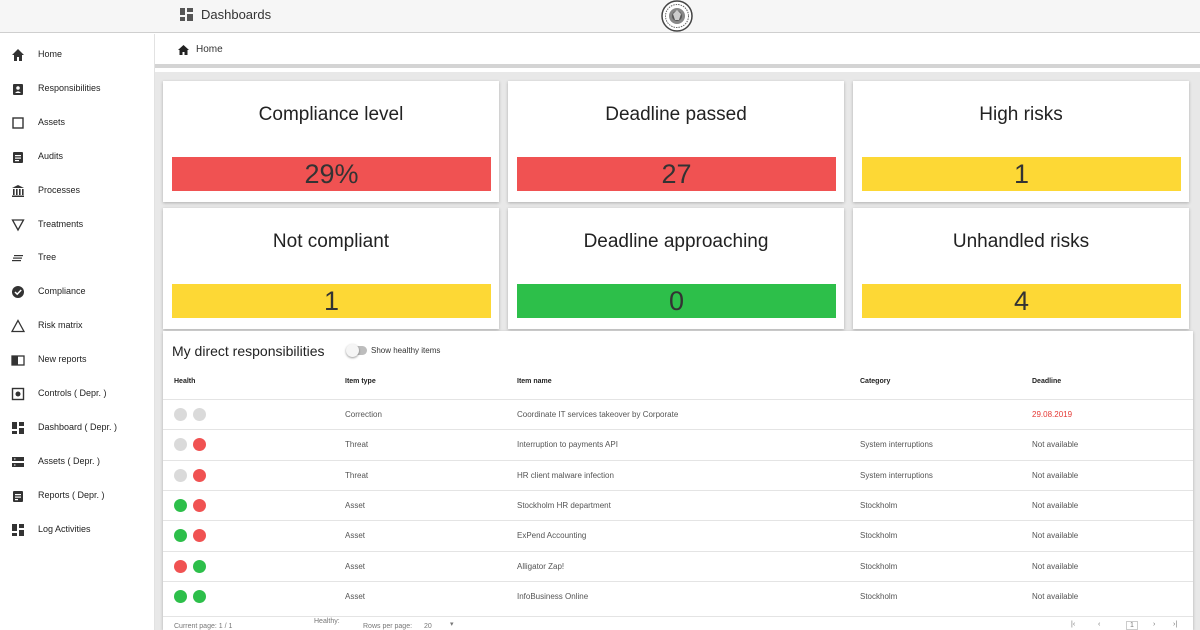  What do you see at coordinates (62, 291) in the screenshot?
I see `sidebar-item-label: Compliance` at bounding box center [62, 291].